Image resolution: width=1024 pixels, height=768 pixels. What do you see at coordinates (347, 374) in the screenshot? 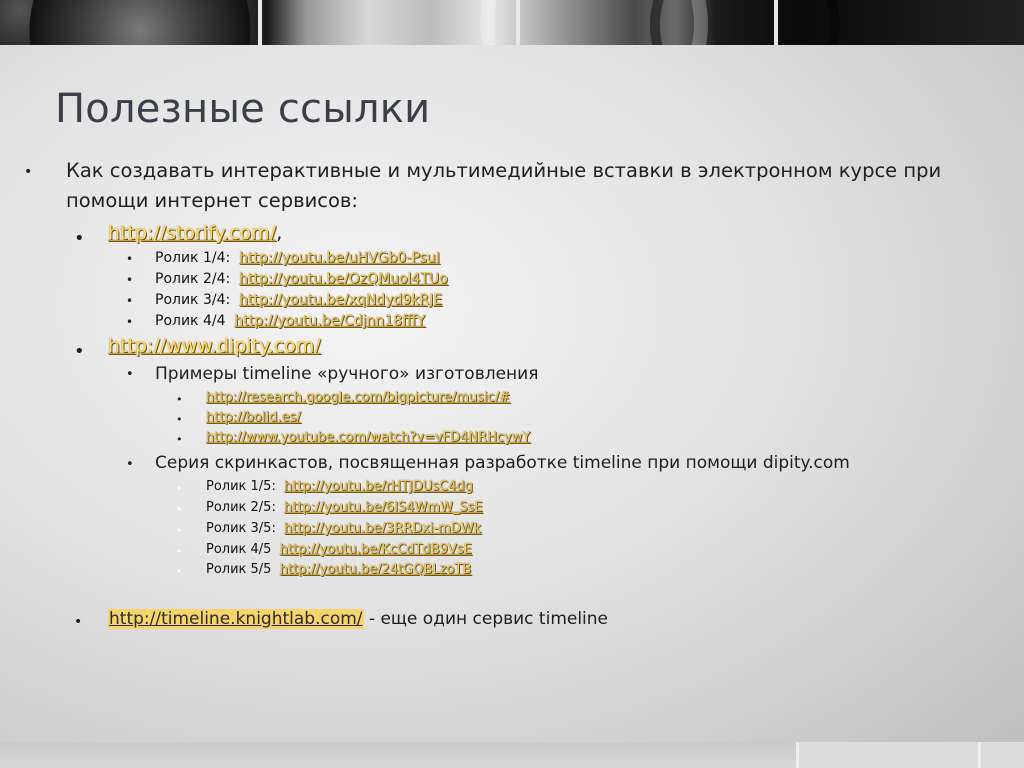
I see `manual-examples-label: Примеры timeline «ручного» изготовления` at bounding box center [347, 374].